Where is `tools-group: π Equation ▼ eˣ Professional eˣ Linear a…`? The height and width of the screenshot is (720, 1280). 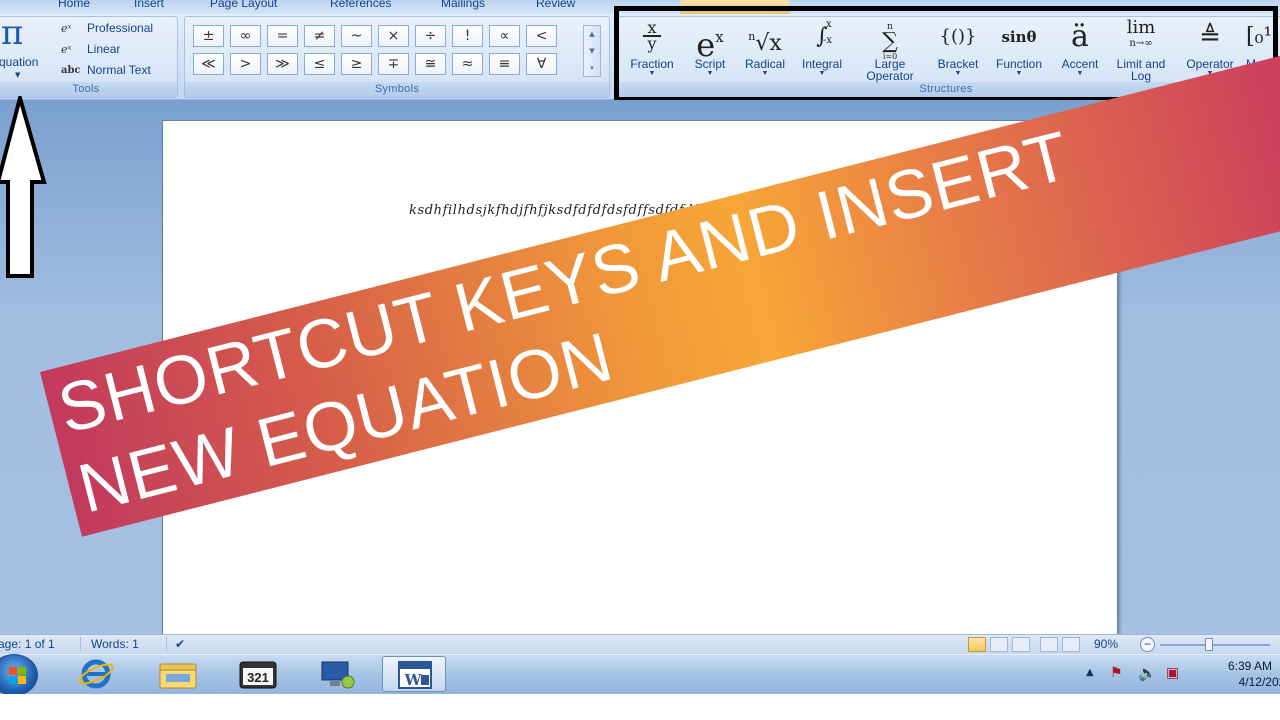 tools-group: π Equation ▼ eˣ Professional eˣ Linear a… is located at coordinates (89, 55).